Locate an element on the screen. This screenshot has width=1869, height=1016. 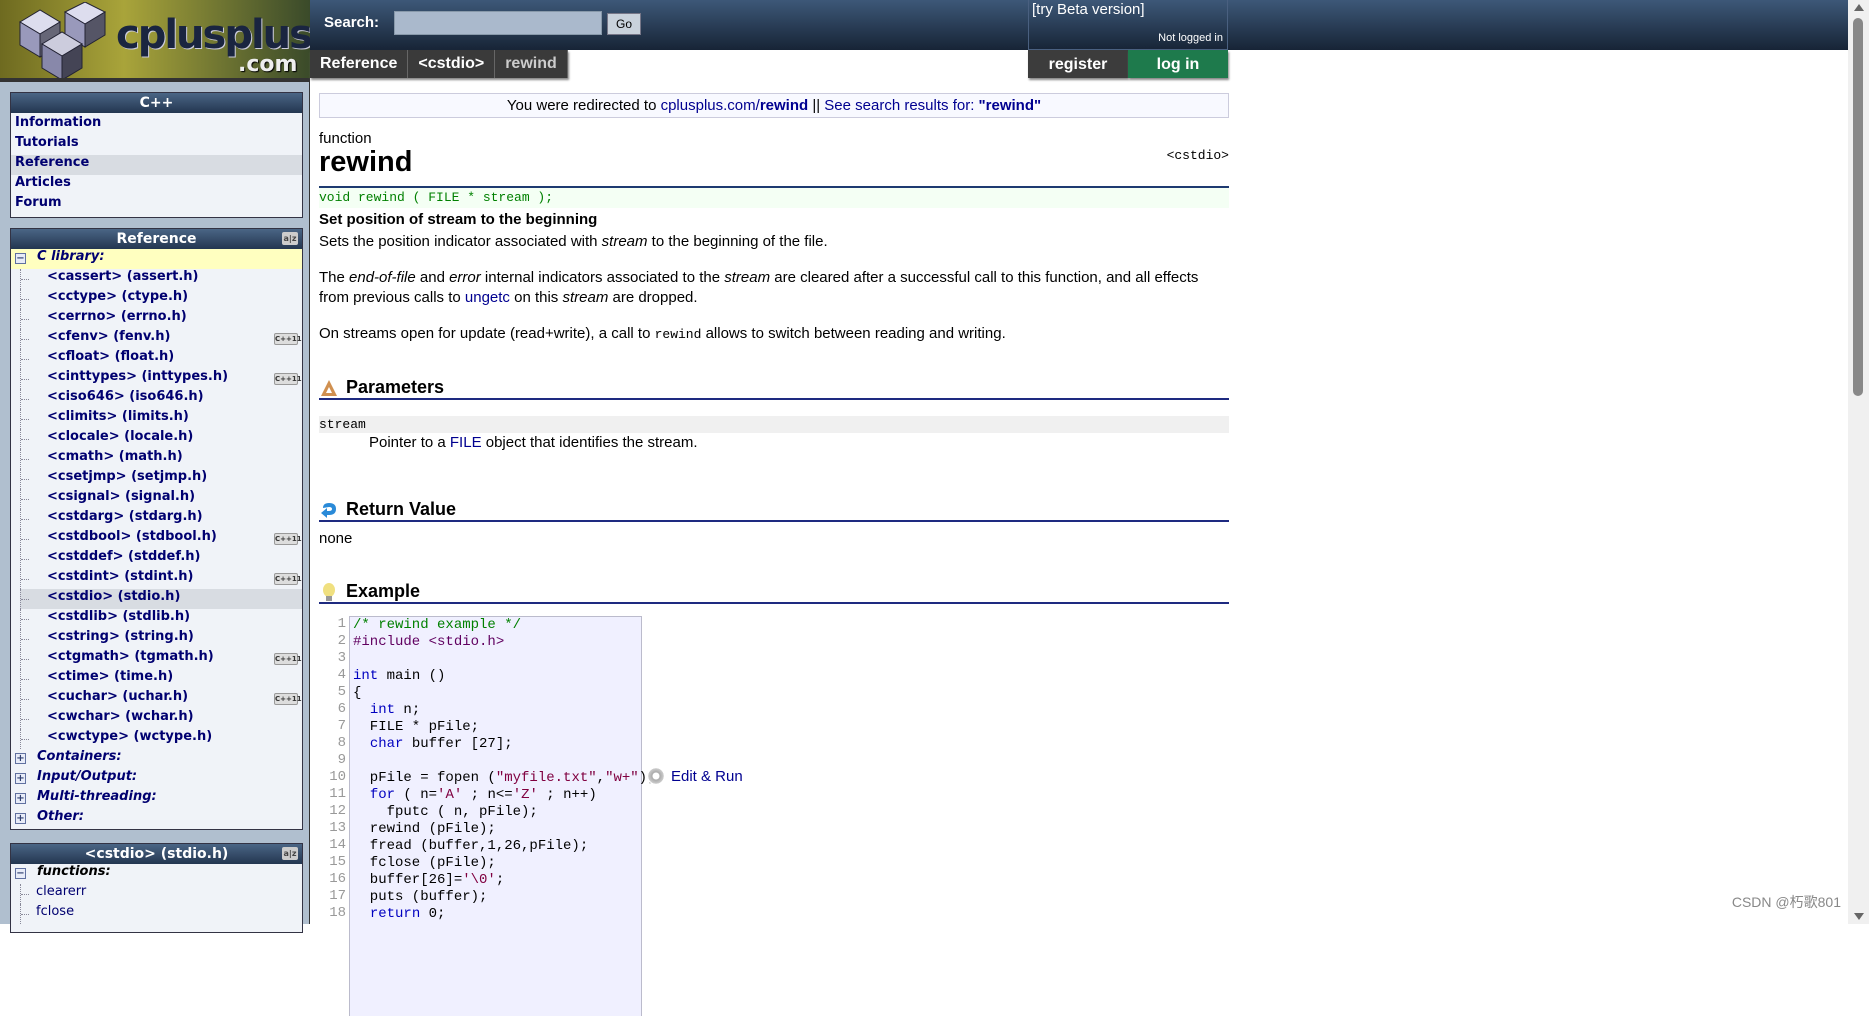
scrollbar-thumb is located at coordinates (1858, 207).